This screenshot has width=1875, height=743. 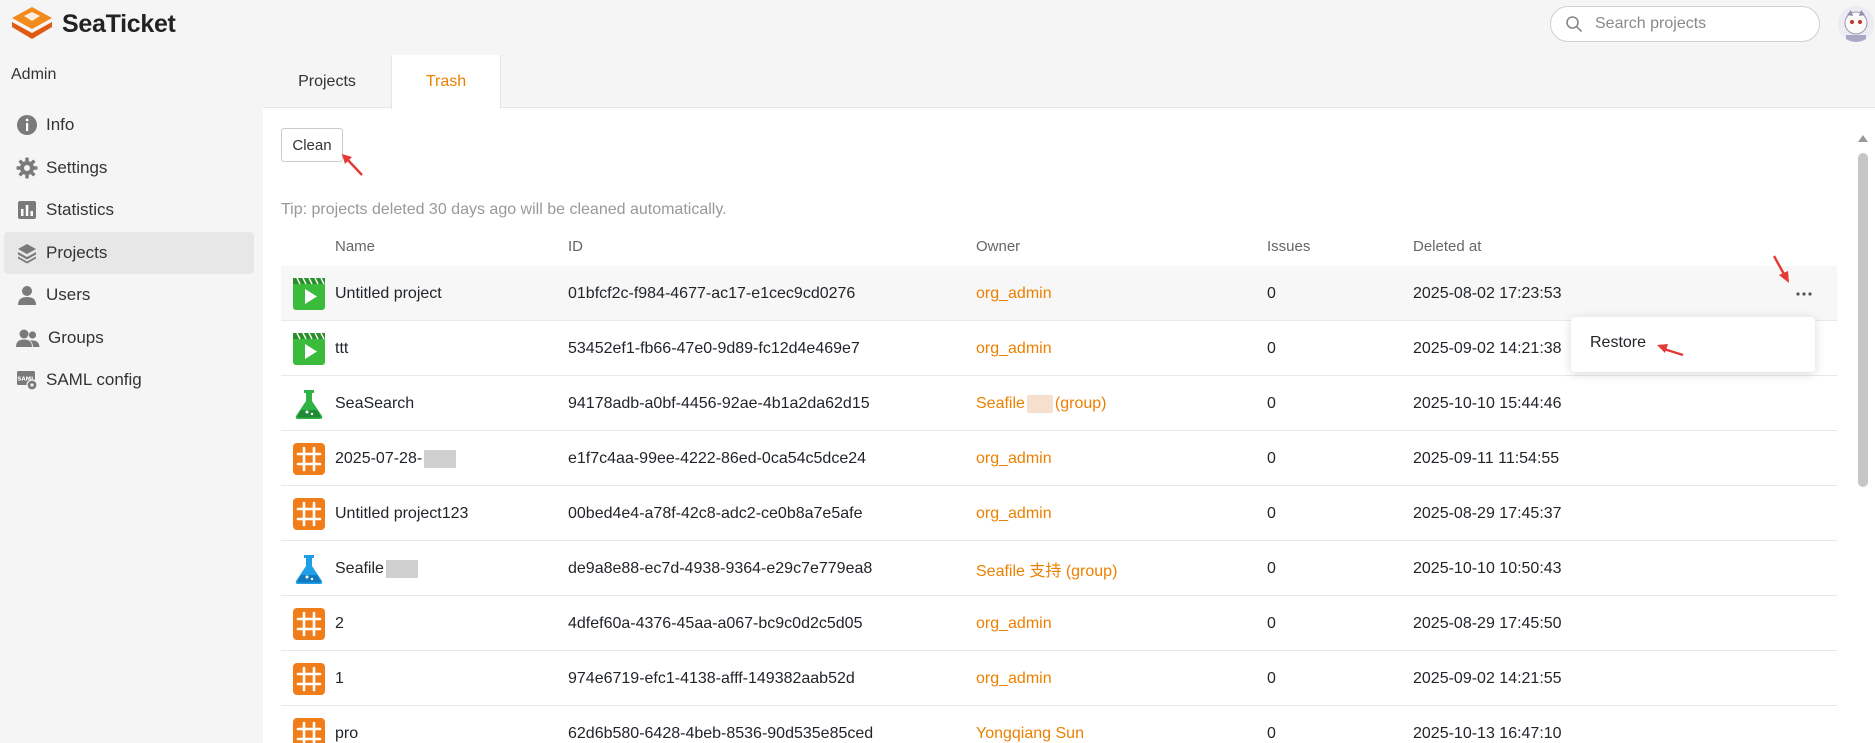 I want to click on scrollbar, so click(x=1863, y=439).